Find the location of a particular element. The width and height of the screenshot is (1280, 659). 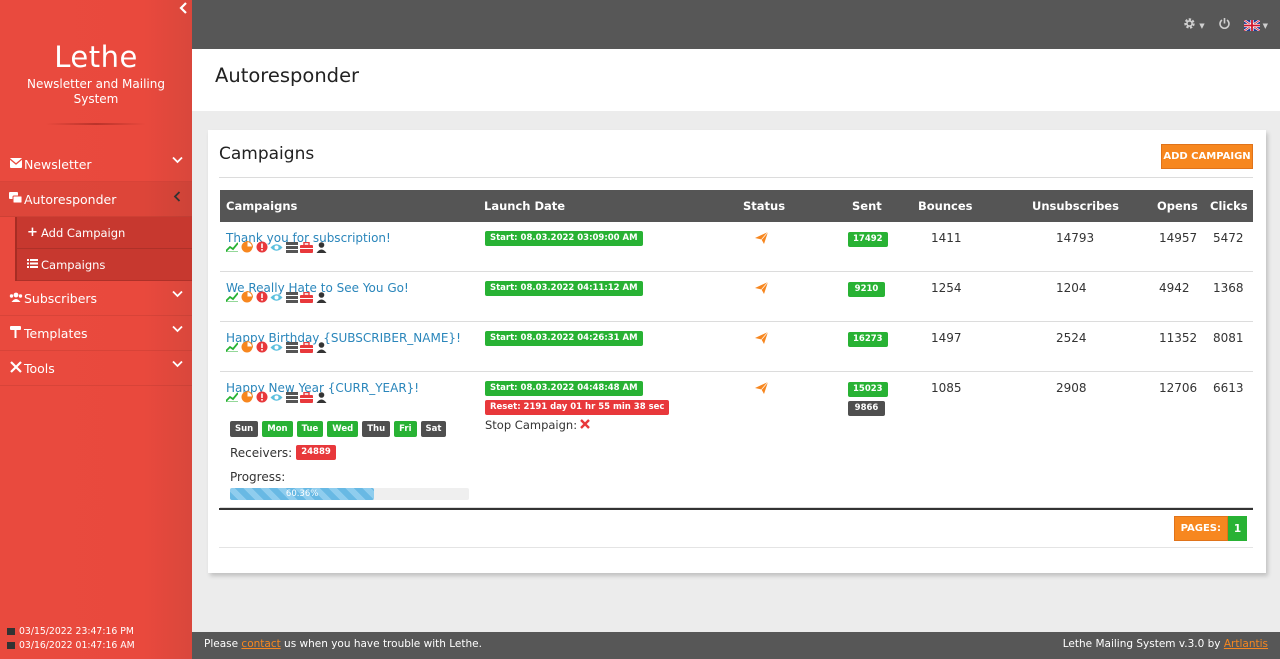

unsubscribes-value: 2908 is located at coordinates (1071, 388).